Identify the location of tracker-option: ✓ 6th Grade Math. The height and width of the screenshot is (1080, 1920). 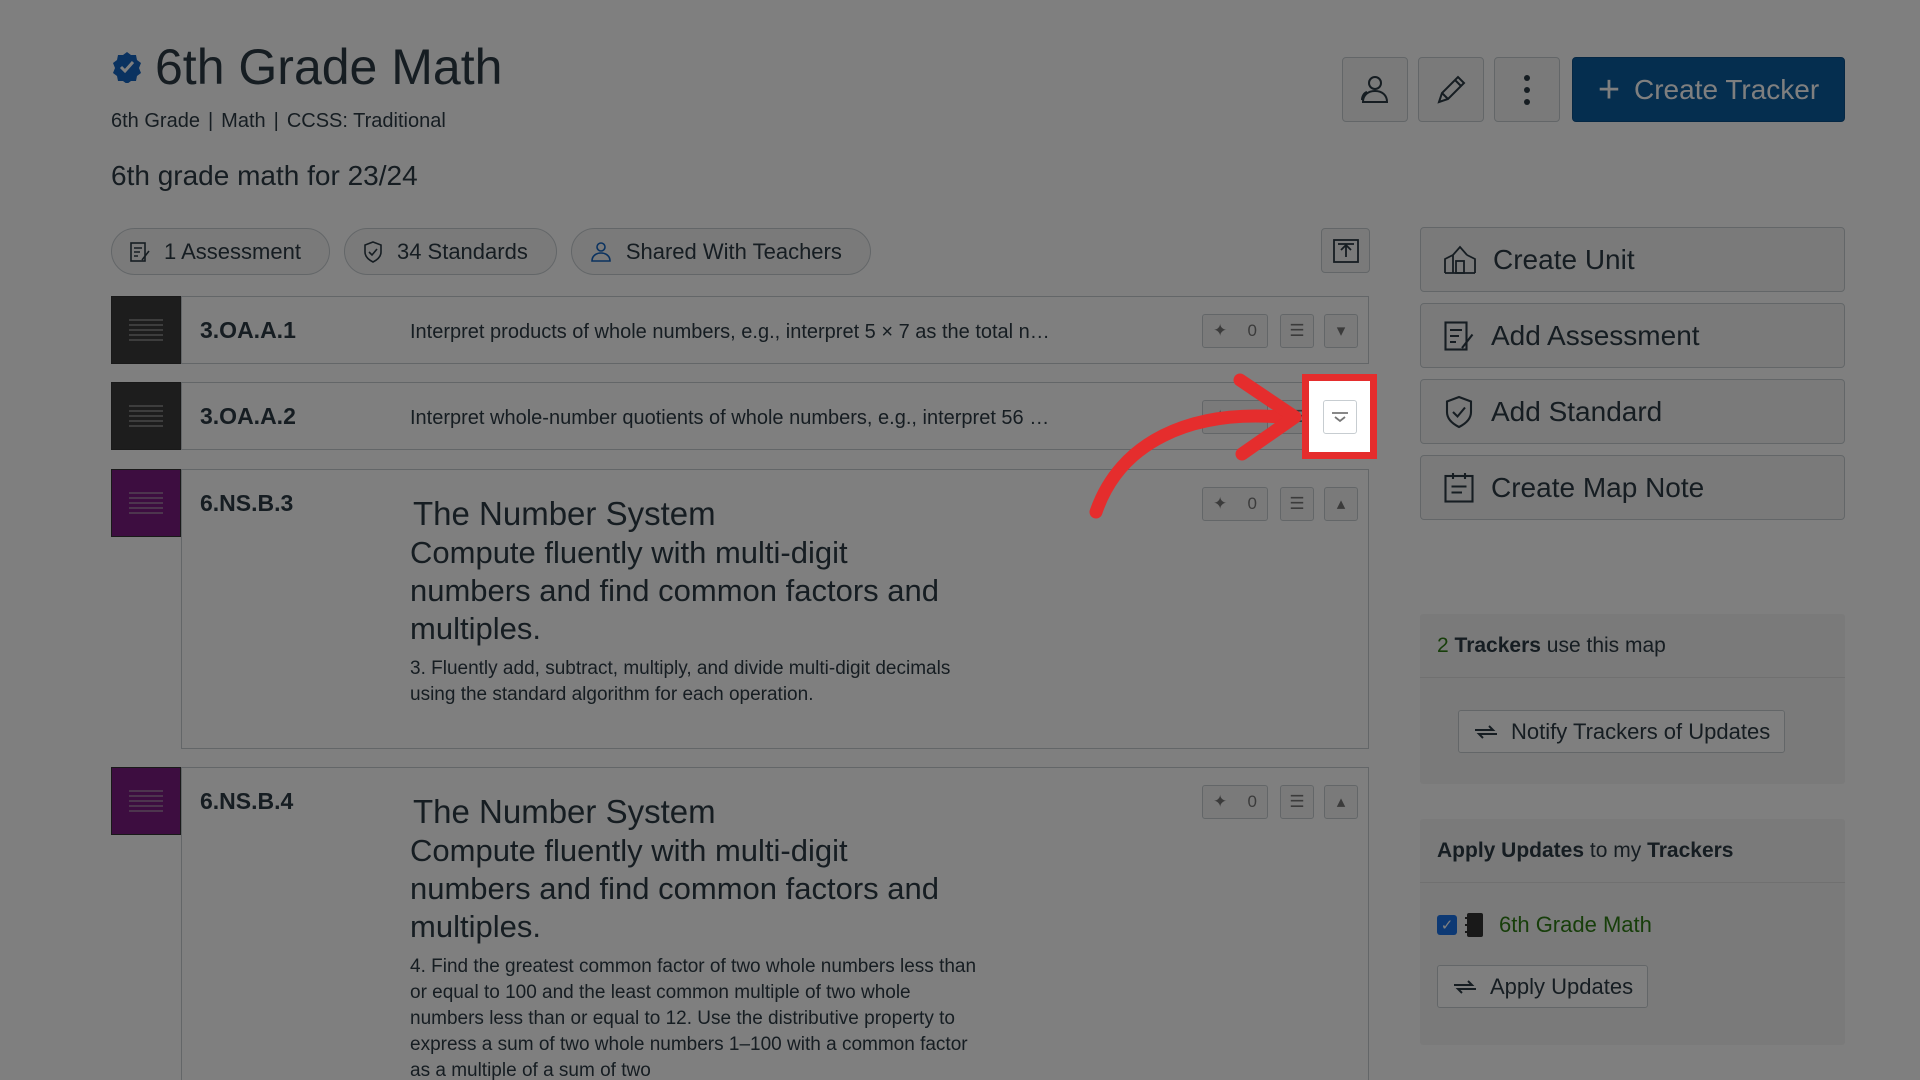
(1544, 925).